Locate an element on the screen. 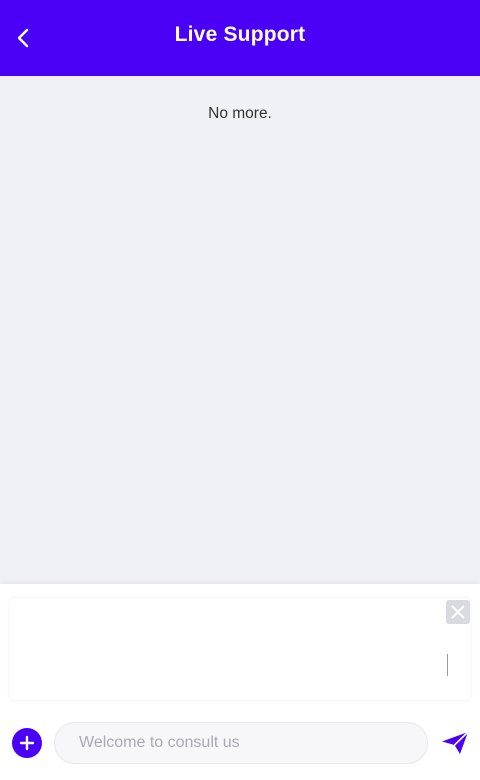 The width and height of the screenshot is (480, 780). no-more-label: No more. is located at coordinates (240, 113).